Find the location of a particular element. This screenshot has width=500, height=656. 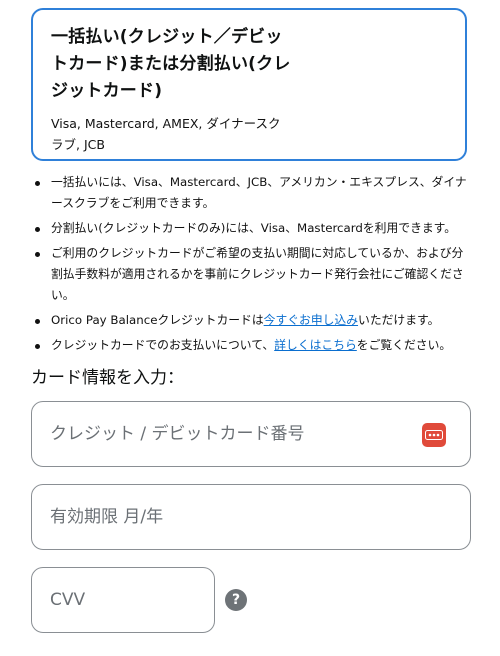

card-number-field is located at coordinates (251, 434).